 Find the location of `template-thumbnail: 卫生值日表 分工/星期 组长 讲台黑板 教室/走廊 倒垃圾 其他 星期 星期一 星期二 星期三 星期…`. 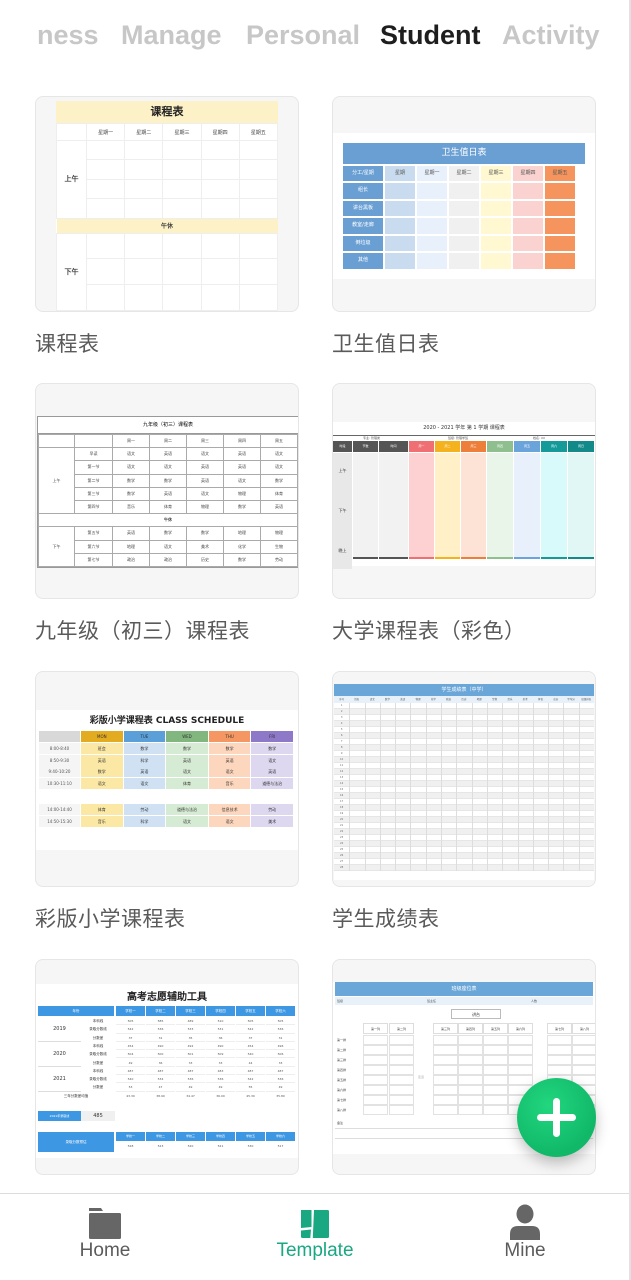

template-thumbnail: 卫生值日表 分工/星期 组长 讲台黑板 教室/走廊 倒垃圾 其他 星期 星期一 星期二 星期三 星期… is located at coordinates (464, 204).